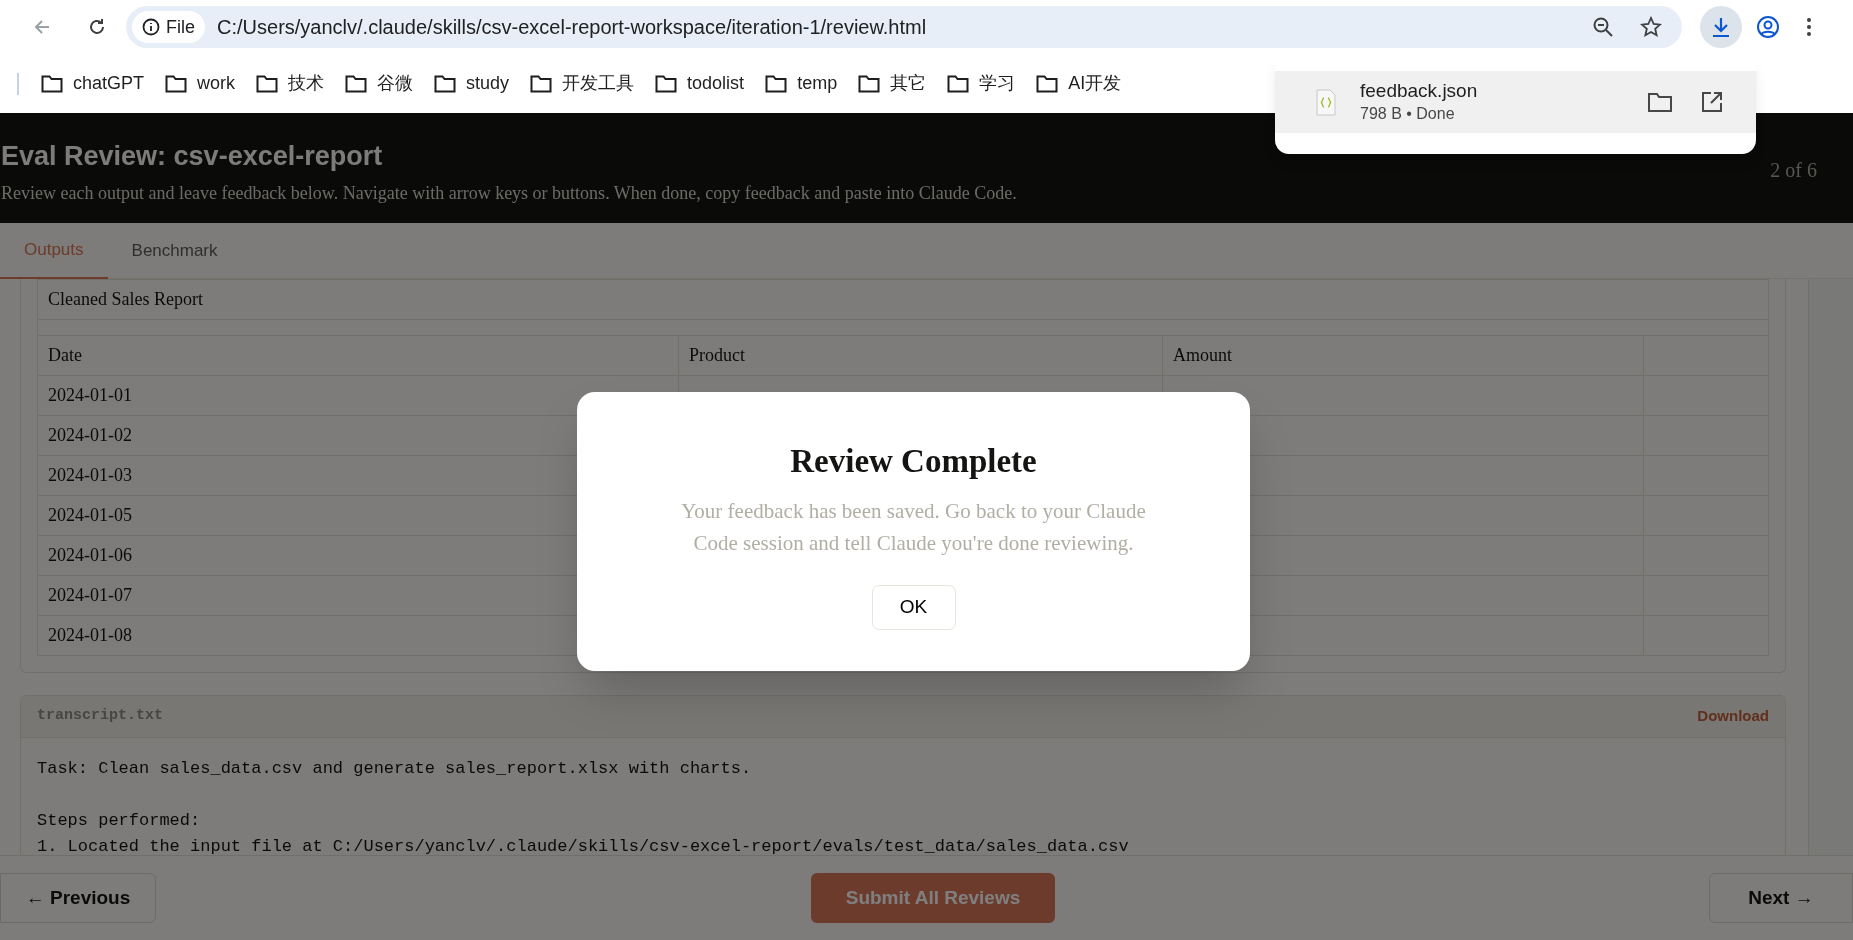 Image resolution: width=1853 pixels, height=940 pixels. Describe the element at coordinates (582, 83) in the screenshot. I see `bookmark: 开发工具` at that location.